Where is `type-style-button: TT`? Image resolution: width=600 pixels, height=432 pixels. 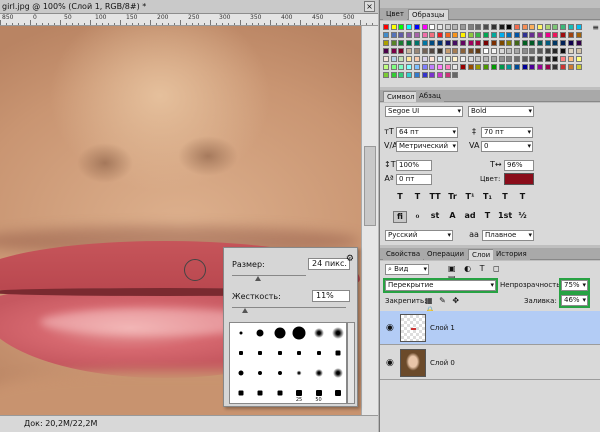 type-style-button: TT is located at coordinates (435, 197).